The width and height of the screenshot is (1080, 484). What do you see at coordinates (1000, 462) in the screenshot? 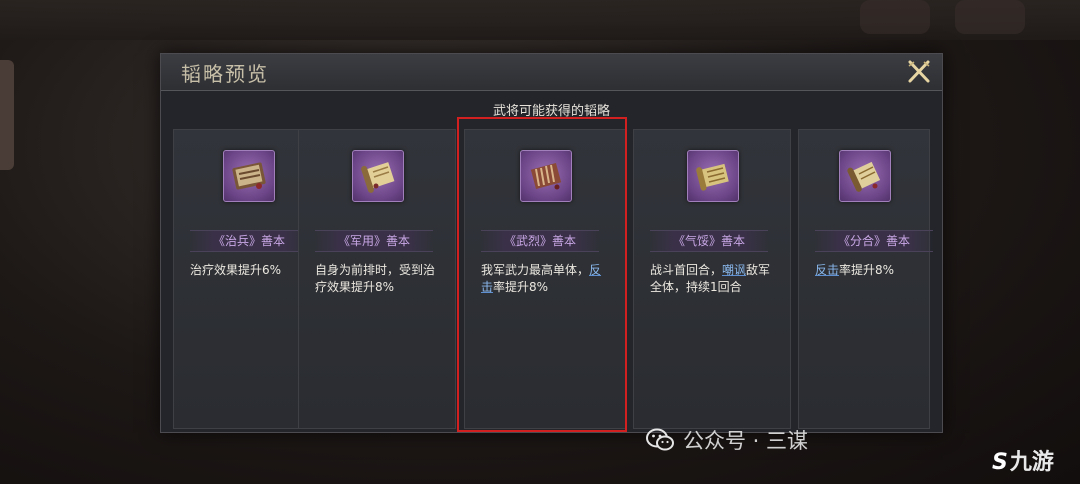
I see `logo-mark: S` at bounding box center [1000, 462].